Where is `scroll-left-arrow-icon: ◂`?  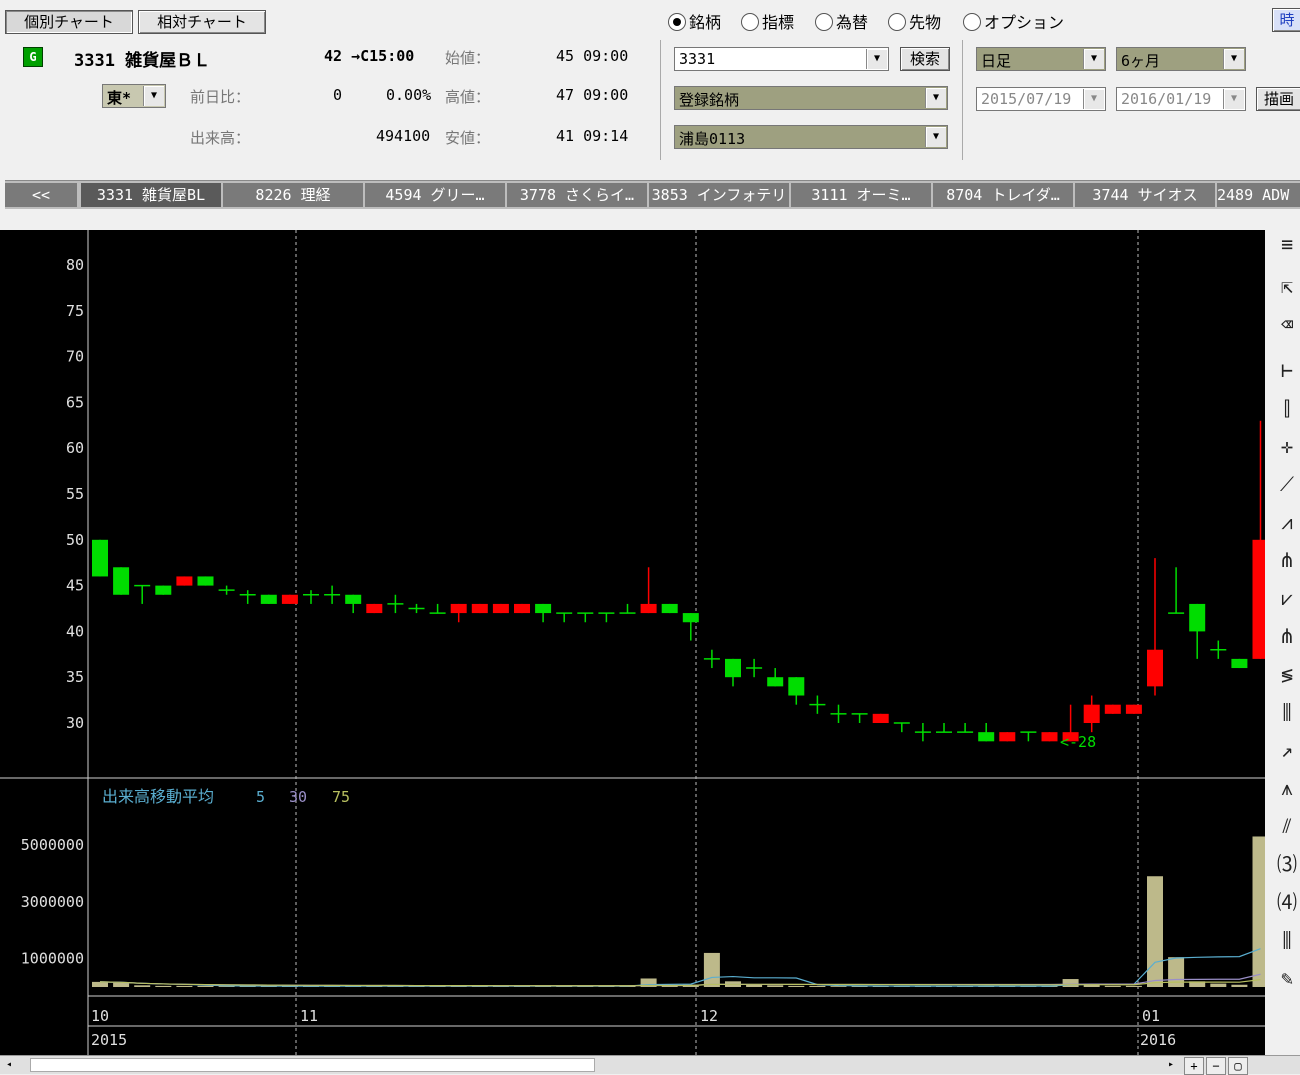
scroll-left-arrow-icon: ◂ is located at coordinates (9, 1065).